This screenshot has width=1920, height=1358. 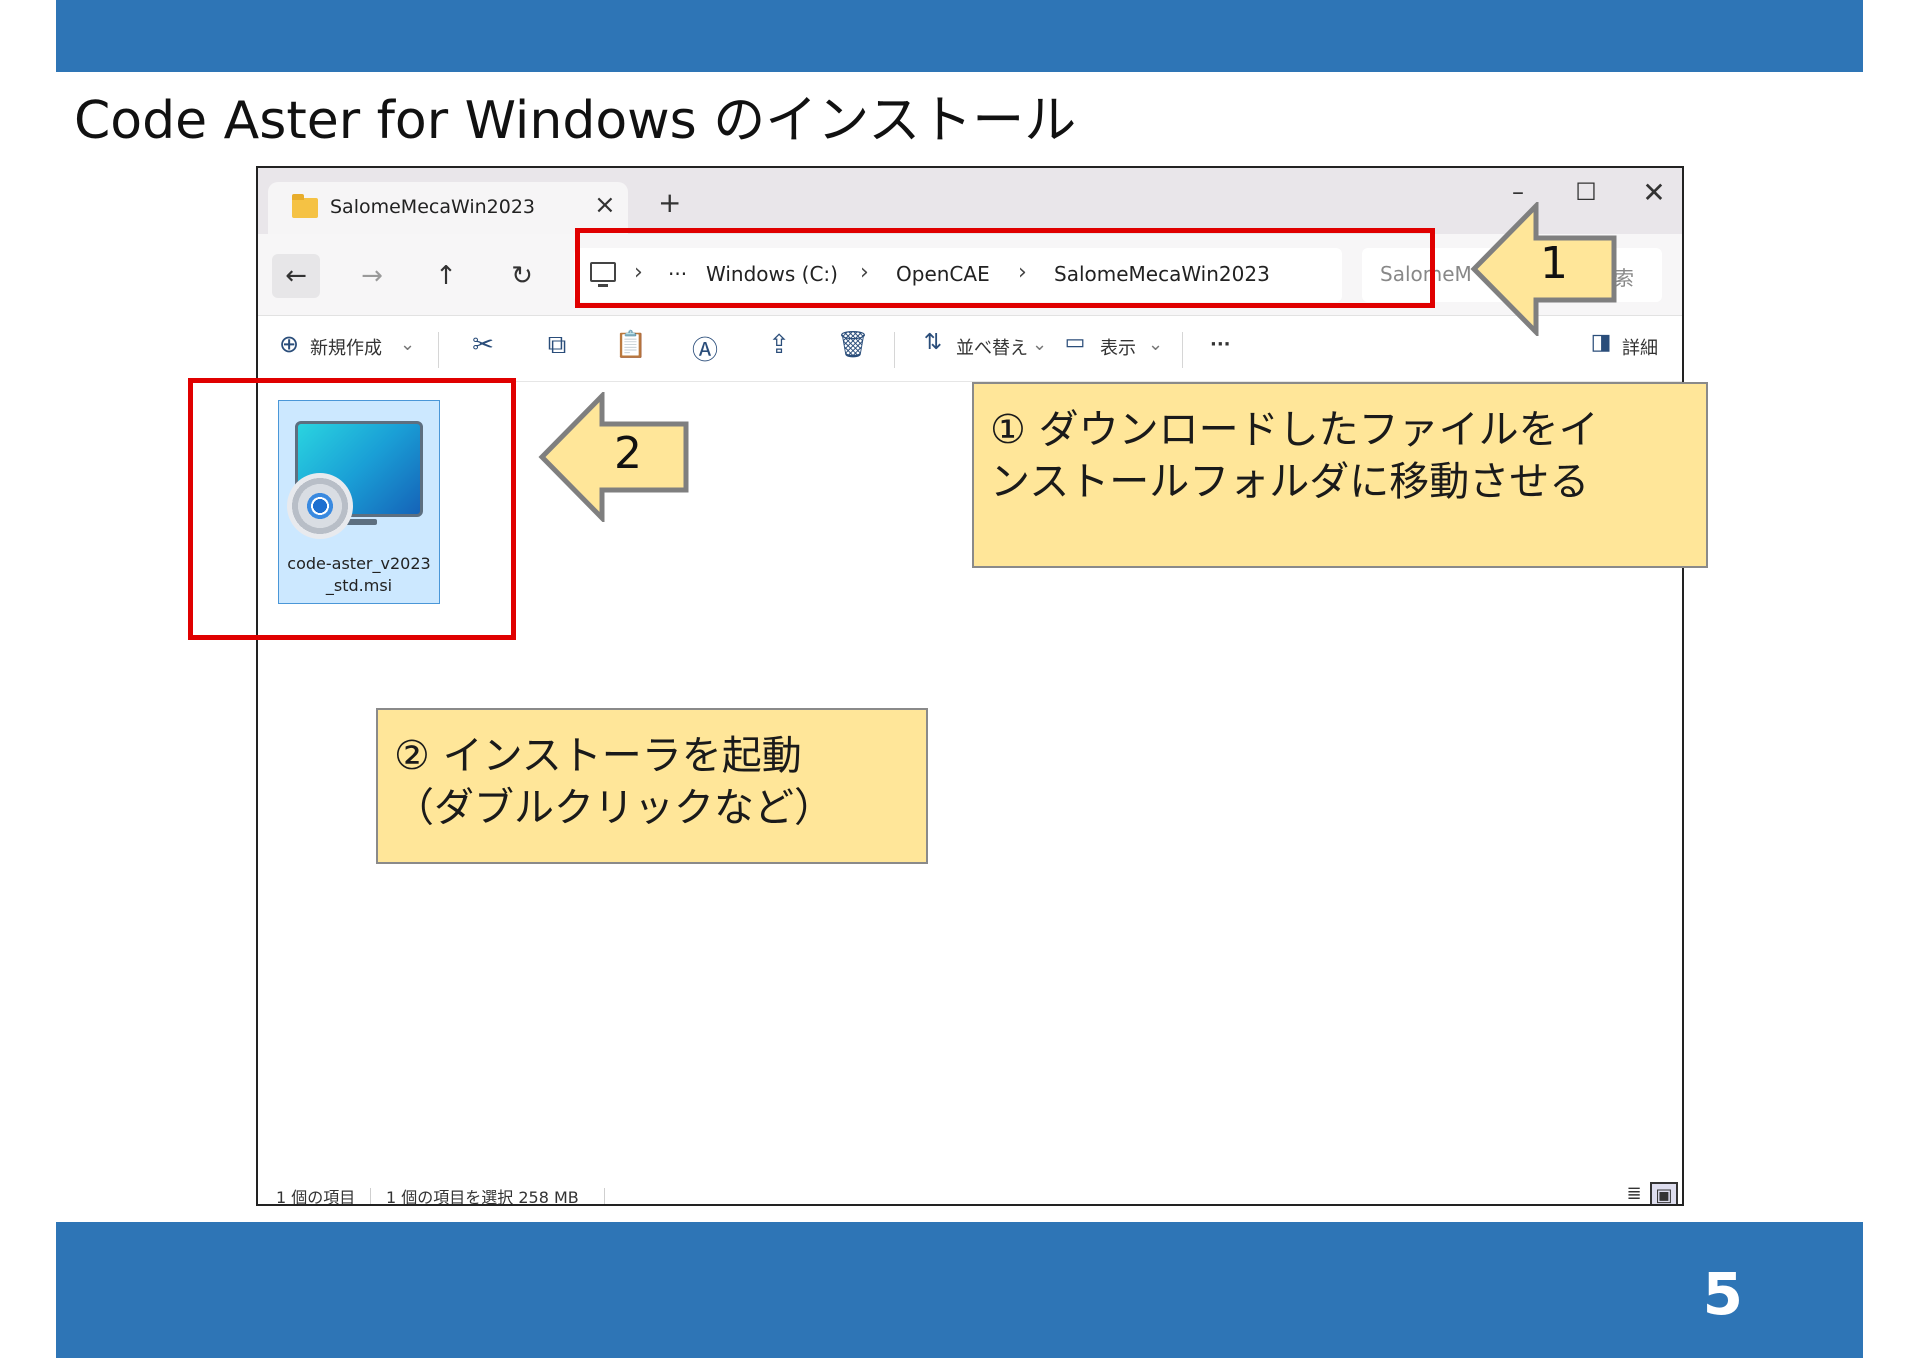 I want to click on tab-close-icon: ×, so click(x=605, y=205).